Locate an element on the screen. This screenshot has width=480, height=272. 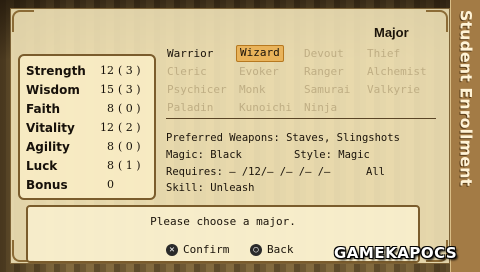
major-skill: Skill: Unleash is located at coordinates (210, 188).